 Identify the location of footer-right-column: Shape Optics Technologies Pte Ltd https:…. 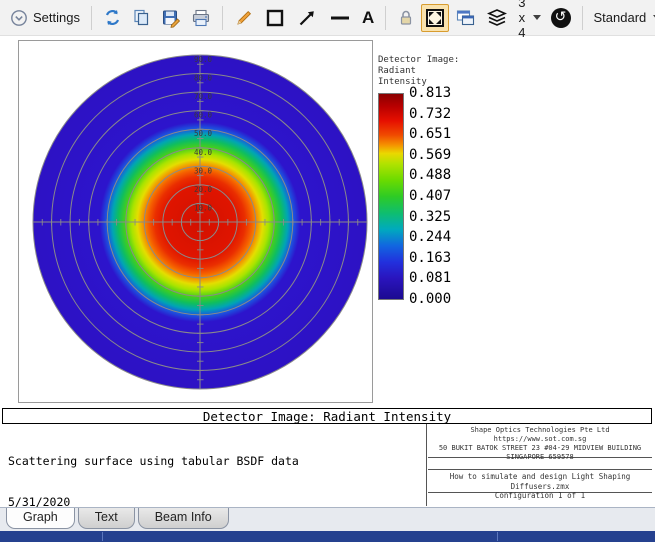
(539, 465).